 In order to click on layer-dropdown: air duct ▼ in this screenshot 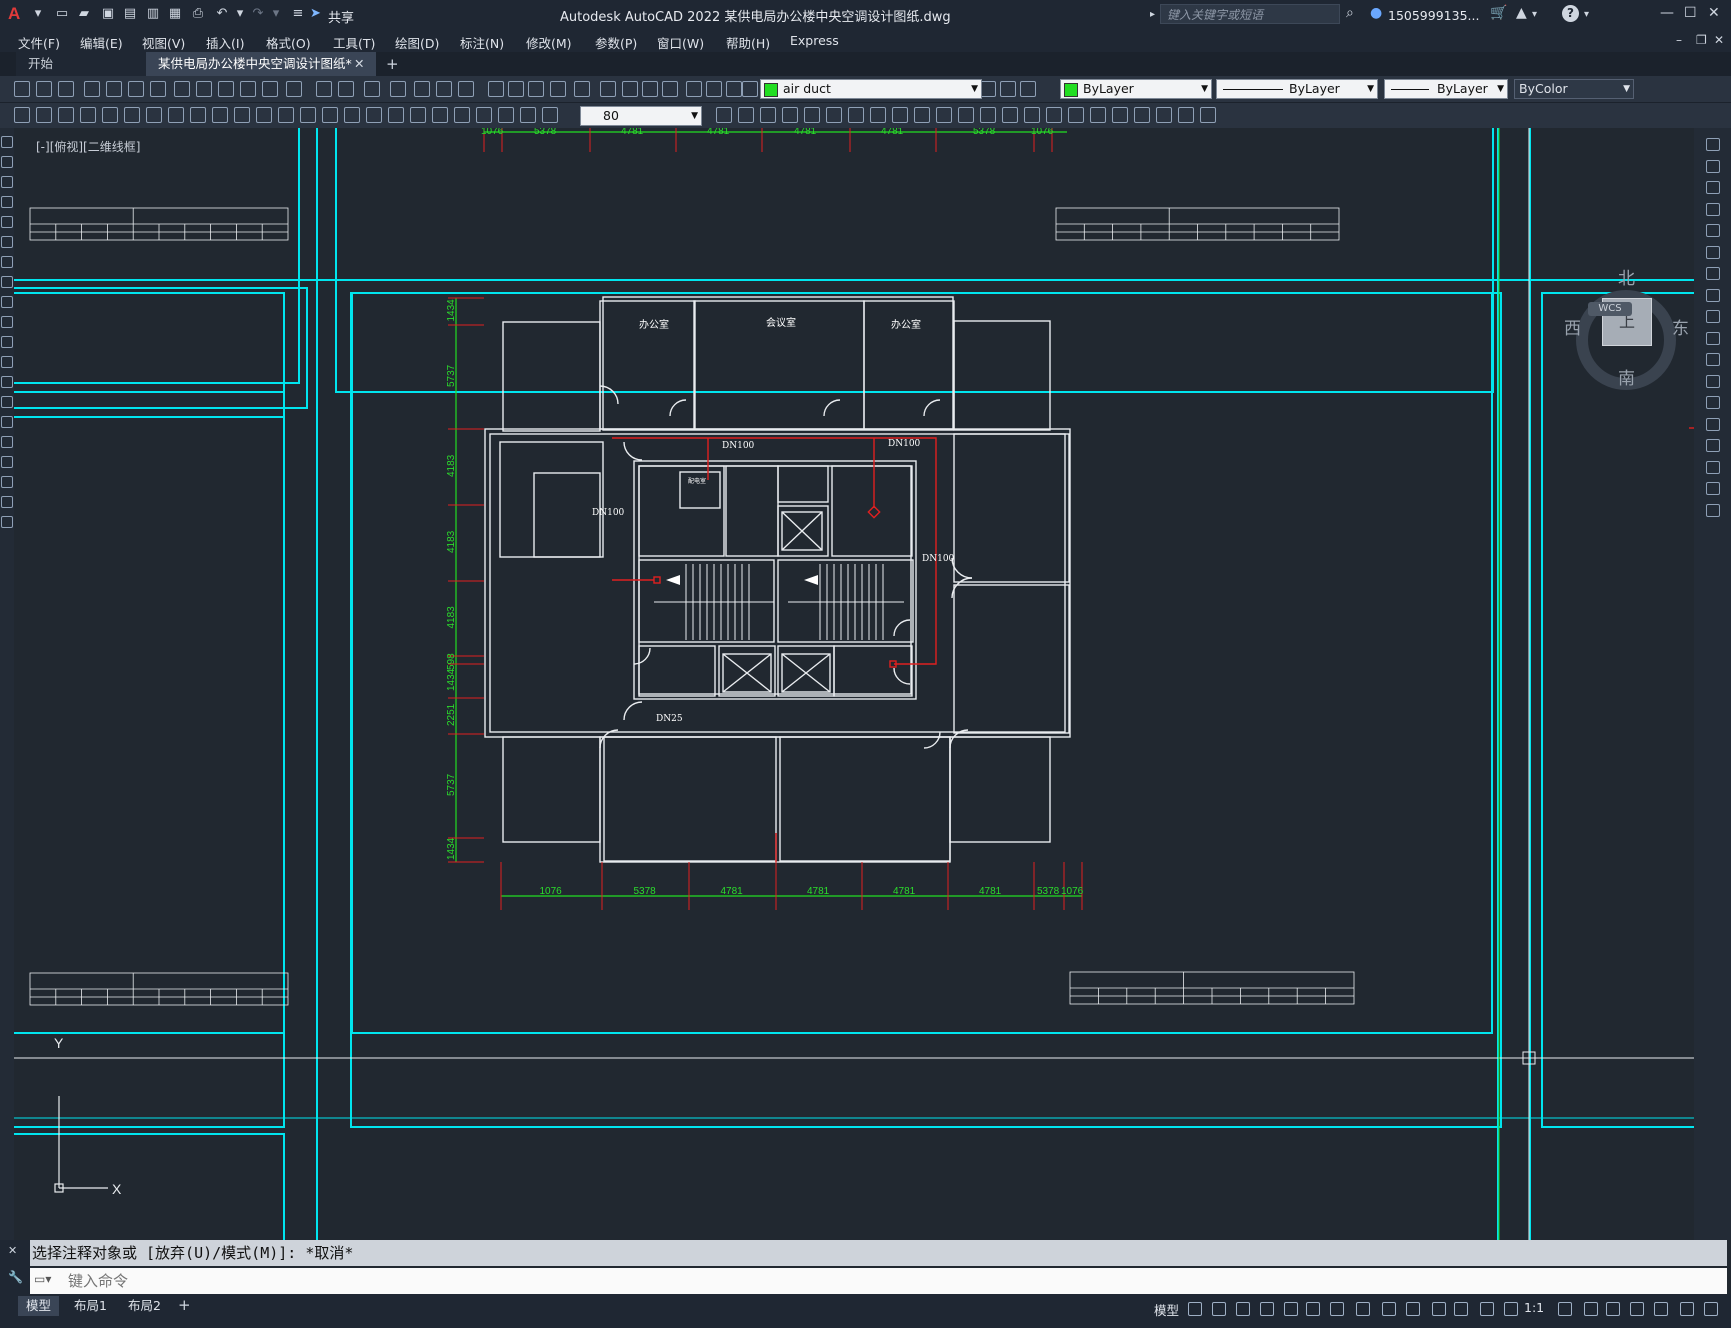, I will do `click(871, 89)`.